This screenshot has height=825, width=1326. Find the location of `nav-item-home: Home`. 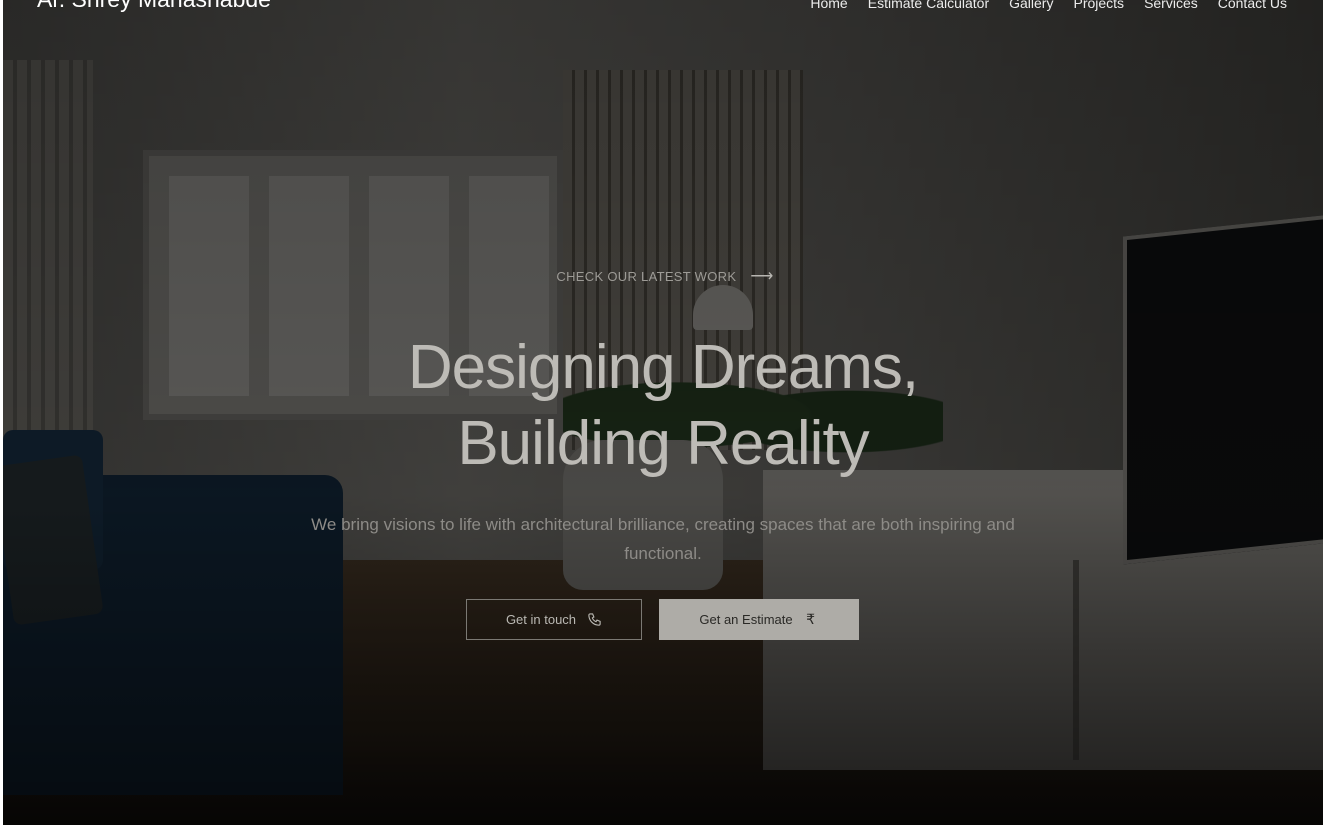

nav-item-home: Home is located at coordinates (828, 5).